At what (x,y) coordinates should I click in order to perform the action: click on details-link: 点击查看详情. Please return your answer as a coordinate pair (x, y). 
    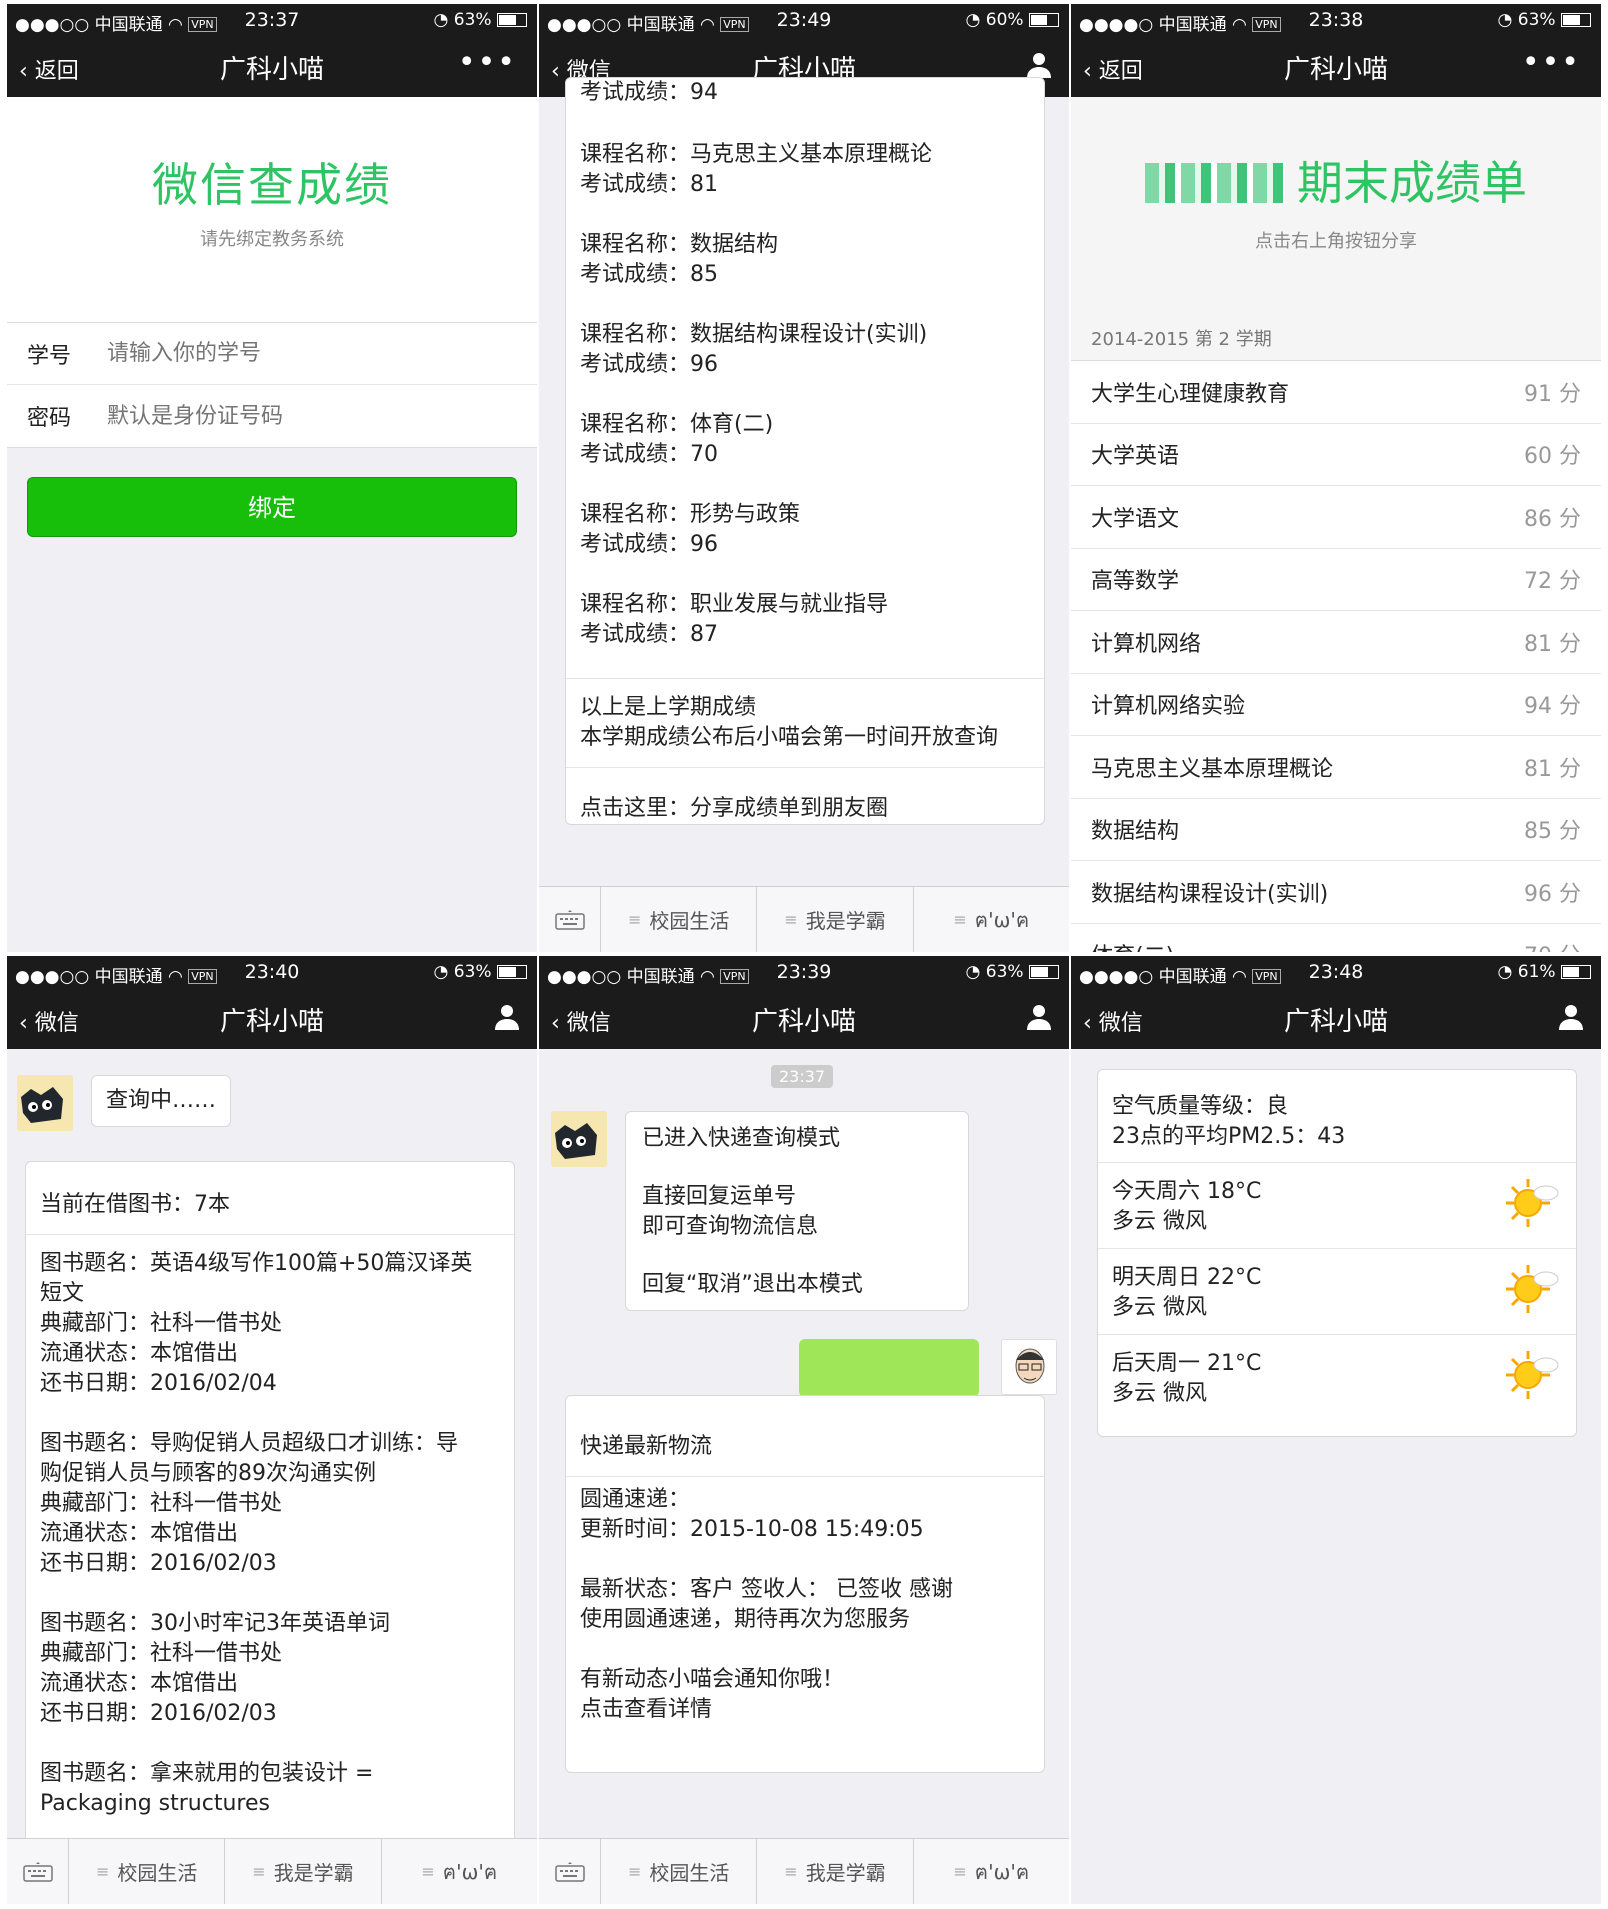
    Looking at the image, I should click on (805, 1710).